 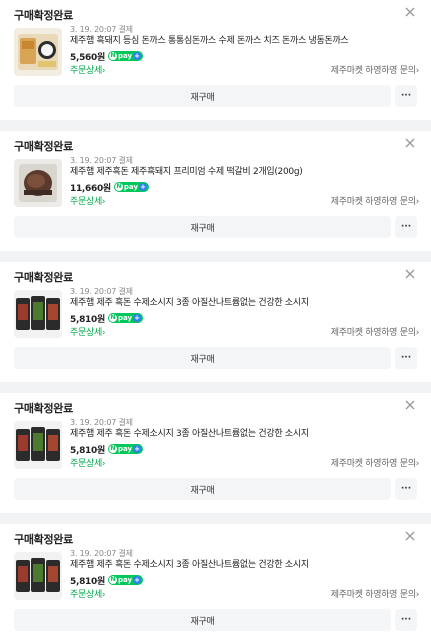 I want to click on price-row: 11,660원 Npay +, so click(x=243, y=187).